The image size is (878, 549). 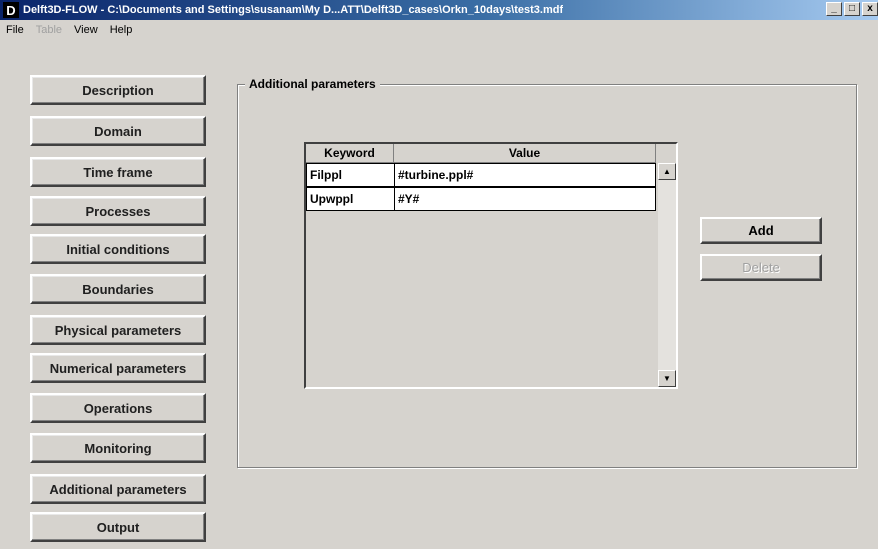 I want to click on menu-file: File, so click(x=15, y=30).